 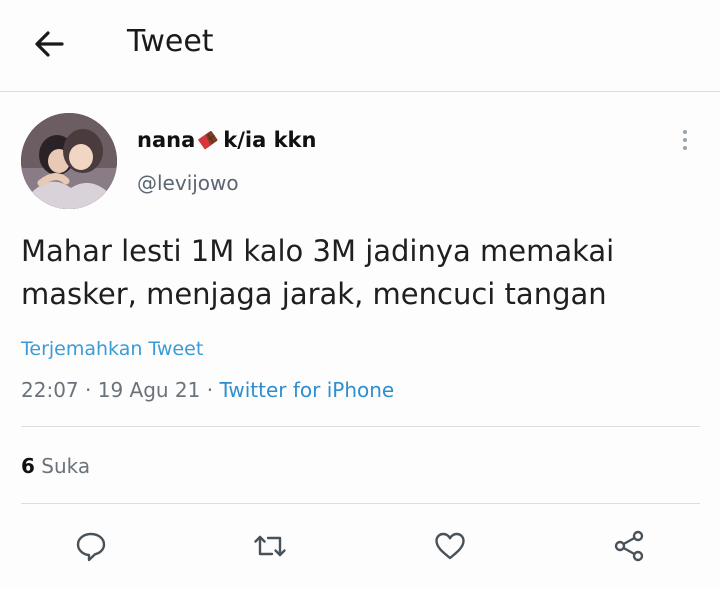 What do you see at coordinates (306, 390) in the screenshot?
I see `tweet-source-link: Twitter for iPhone` at bounding box center [306, 390].